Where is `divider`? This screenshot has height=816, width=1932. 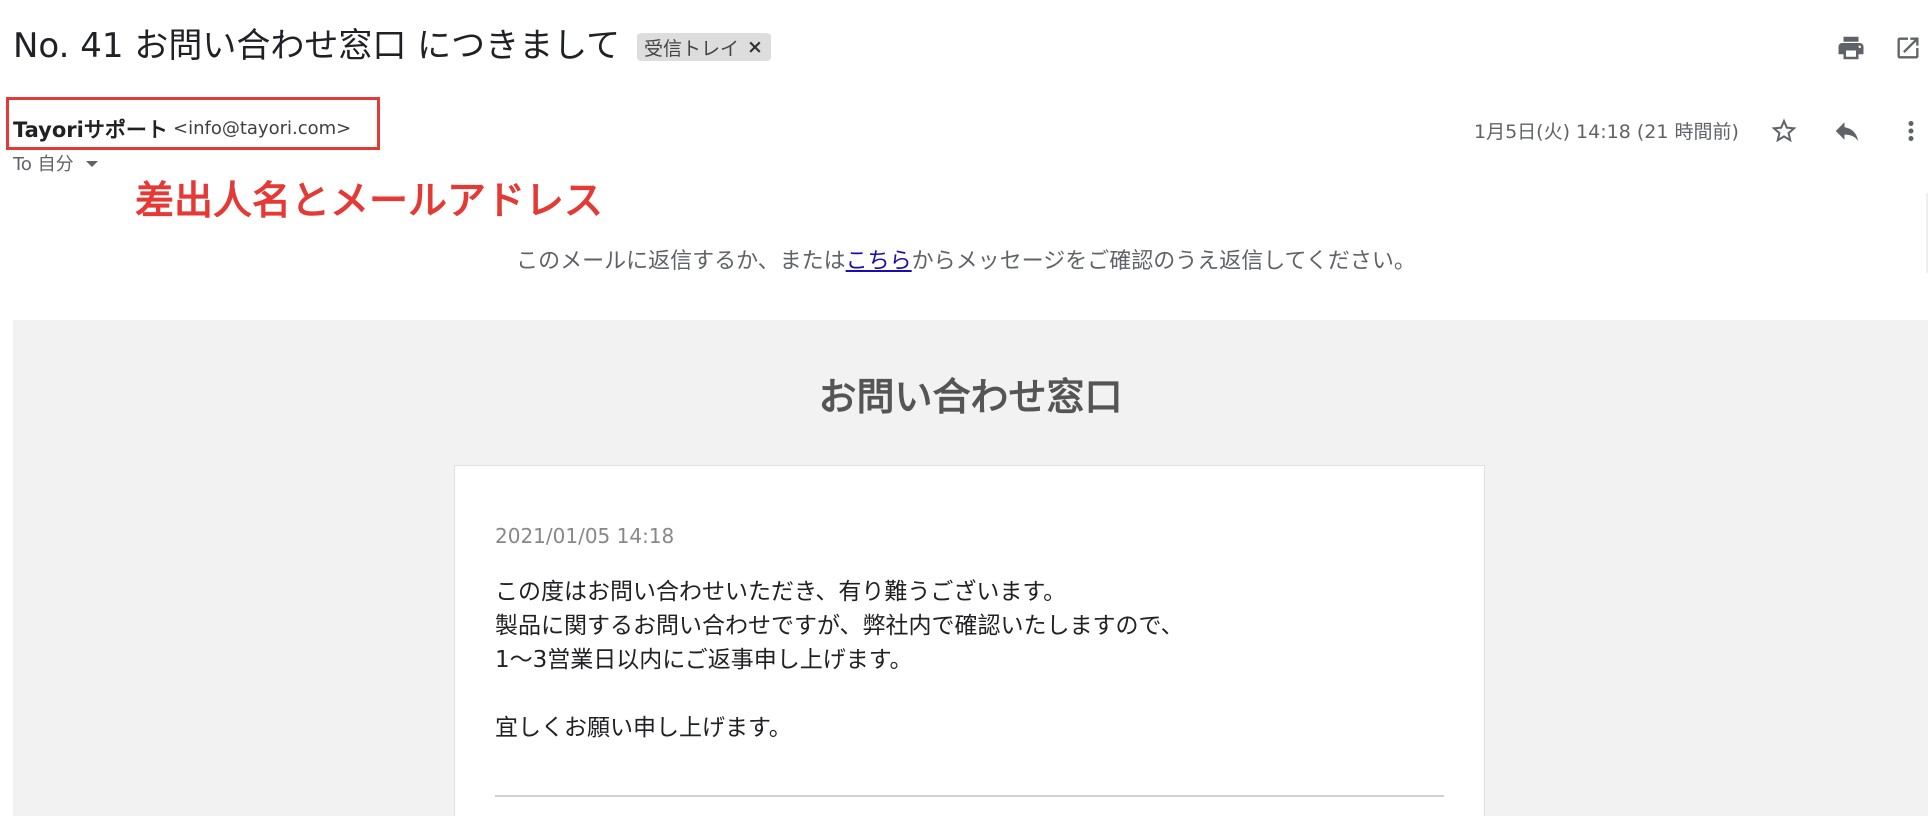 divider is located at coordinates (969, 796).